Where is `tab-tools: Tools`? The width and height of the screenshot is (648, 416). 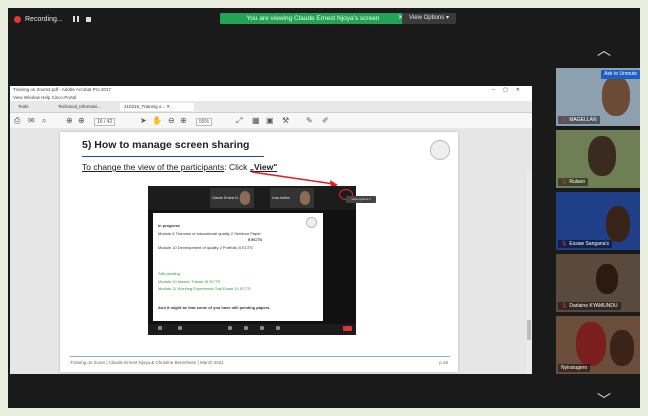
tab-tools: Tools is located at coordinates (23, 107).